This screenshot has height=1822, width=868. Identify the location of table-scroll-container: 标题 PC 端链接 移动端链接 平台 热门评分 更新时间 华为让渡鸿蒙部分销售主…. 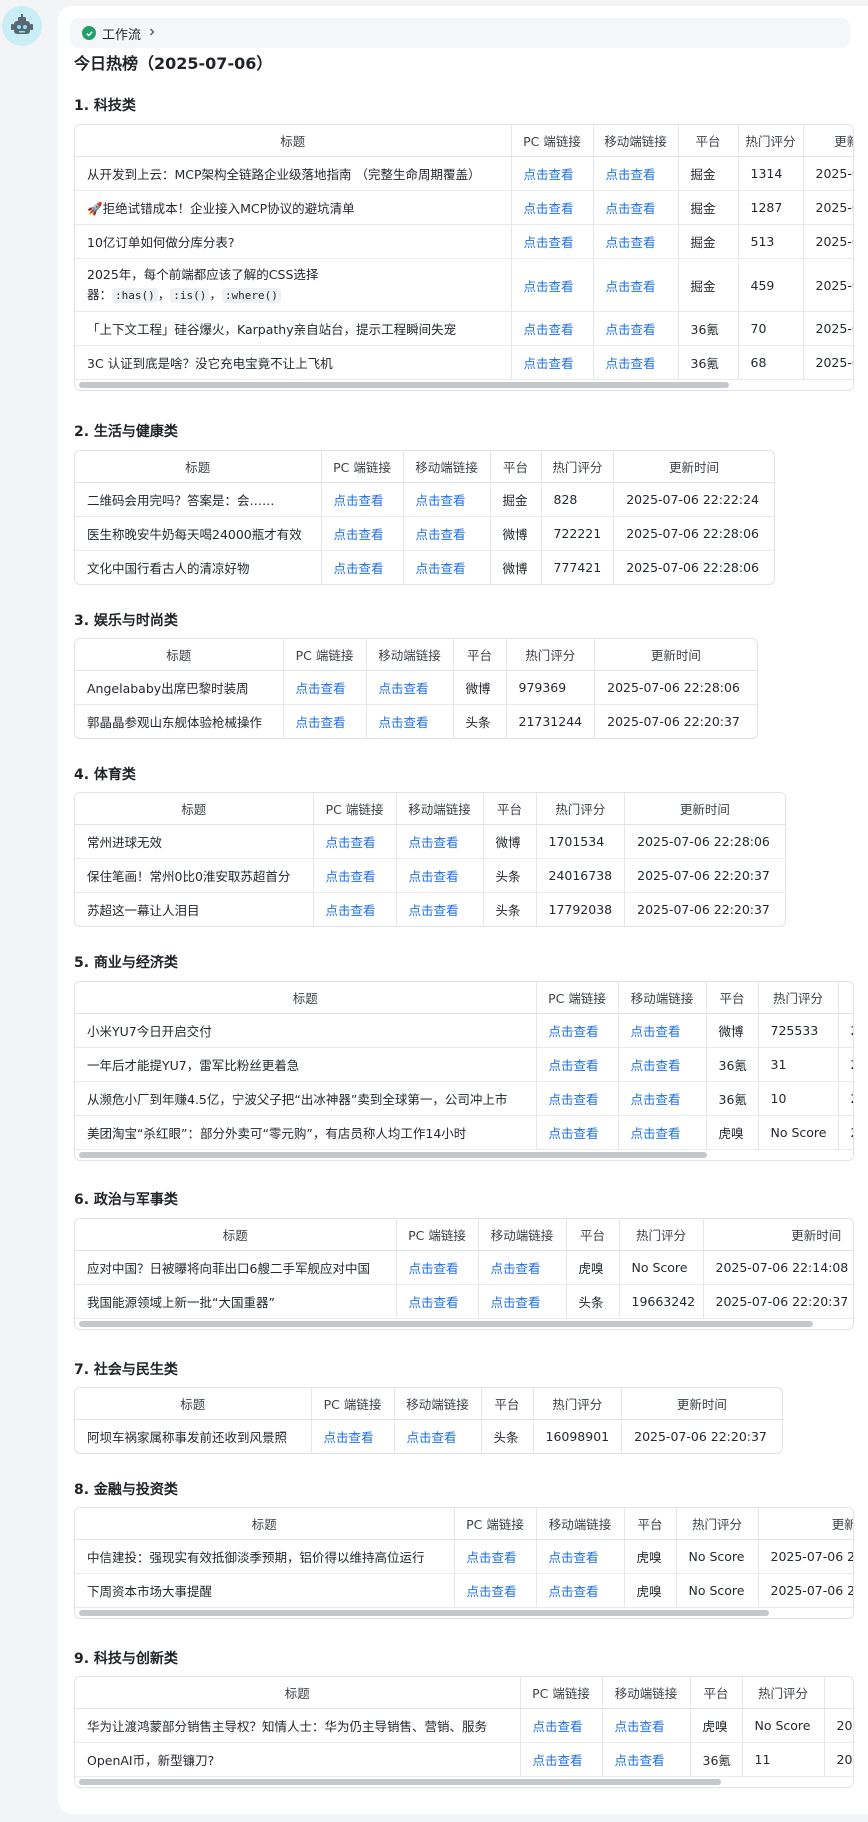
(464, 1732).